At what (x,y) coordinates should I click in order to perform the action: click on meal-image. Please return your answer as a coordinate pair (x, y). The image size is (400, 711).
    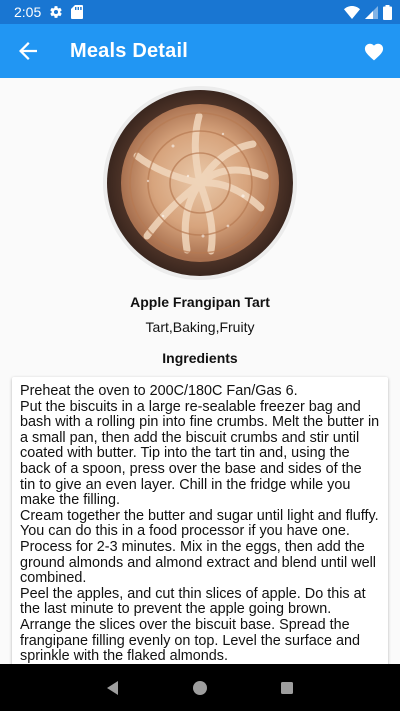
    Looking at the image, I should click on (200, 183).